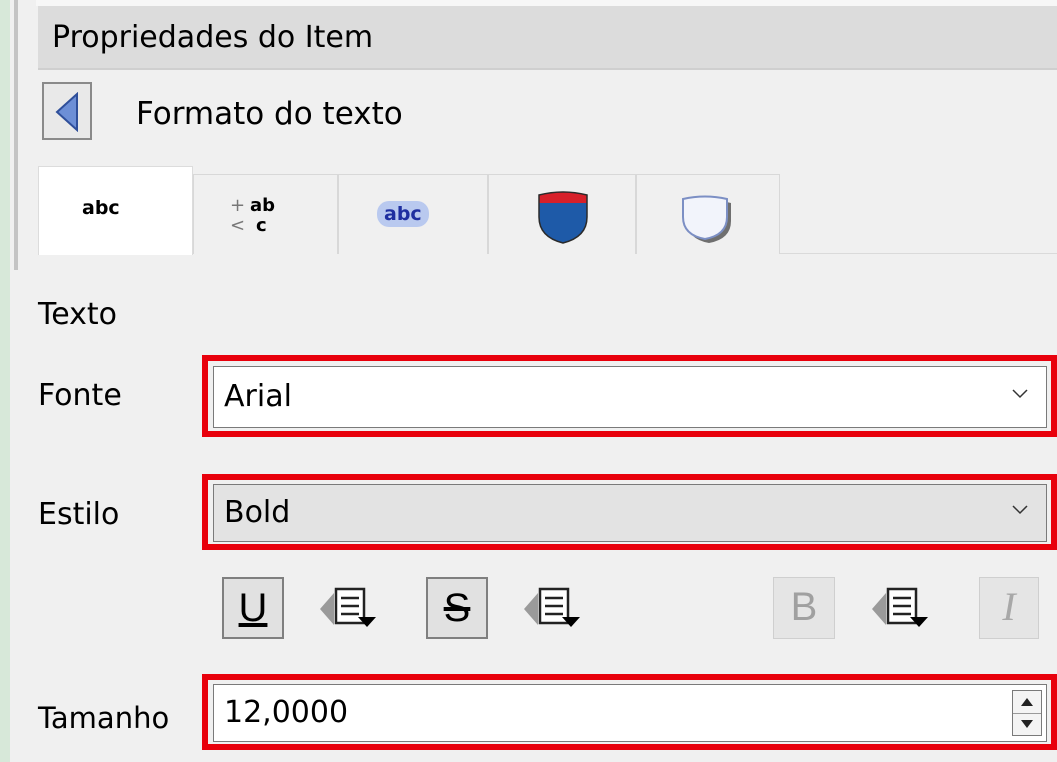  Describe the element at coordinates (563, 217) in the screenshot. I see `background-shield-icon` at that location.